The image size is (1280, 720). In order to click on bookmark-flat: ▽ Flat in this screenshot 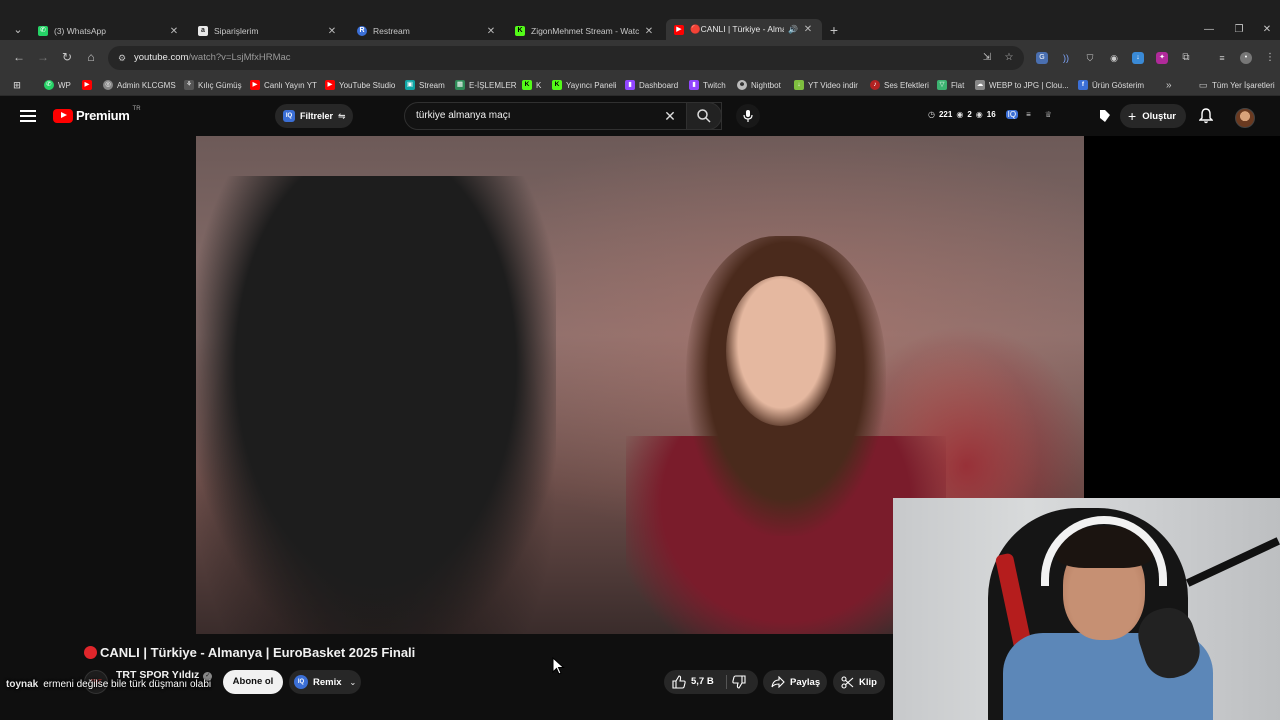, I will do `click(950, 85)`.